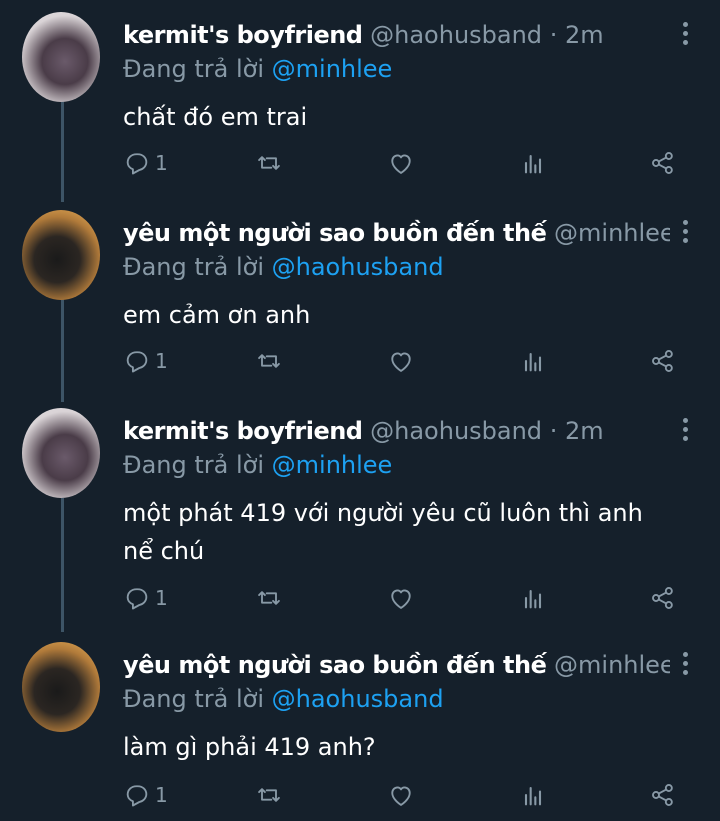  What do you see at coordinates (217, 315) in the screenshot?
I see `tweet-text: em cảm ơn anh` at bounding box center [217, 315].